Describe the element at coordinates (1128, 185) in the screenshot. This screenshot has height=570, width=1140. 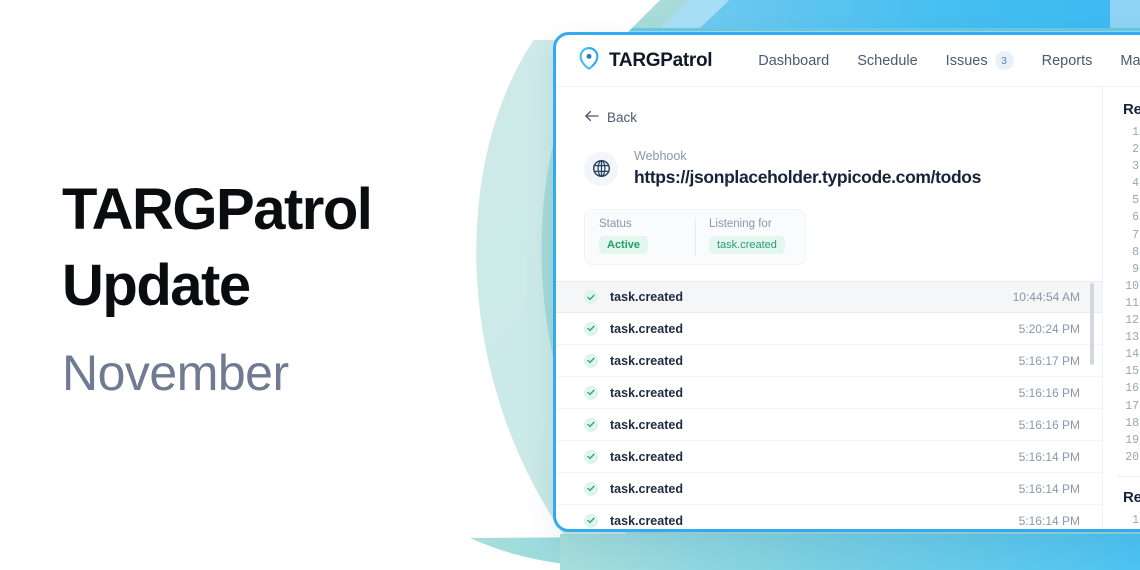
I see `code-line: 4` at that location.